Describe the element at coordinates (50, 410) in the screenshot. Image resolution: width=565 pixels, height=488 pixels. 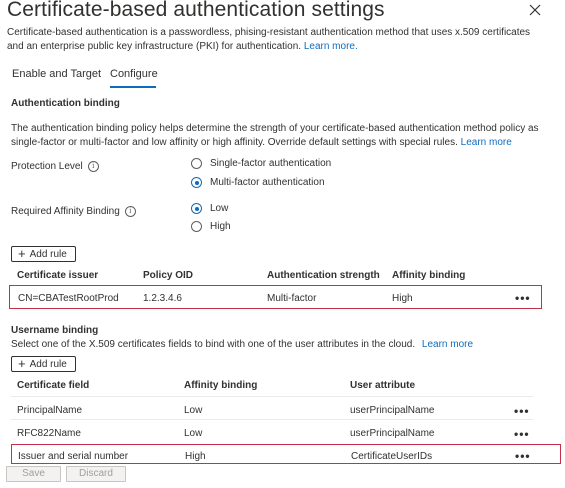
I see `cell-certificate-field: PrincipalName` at that location.